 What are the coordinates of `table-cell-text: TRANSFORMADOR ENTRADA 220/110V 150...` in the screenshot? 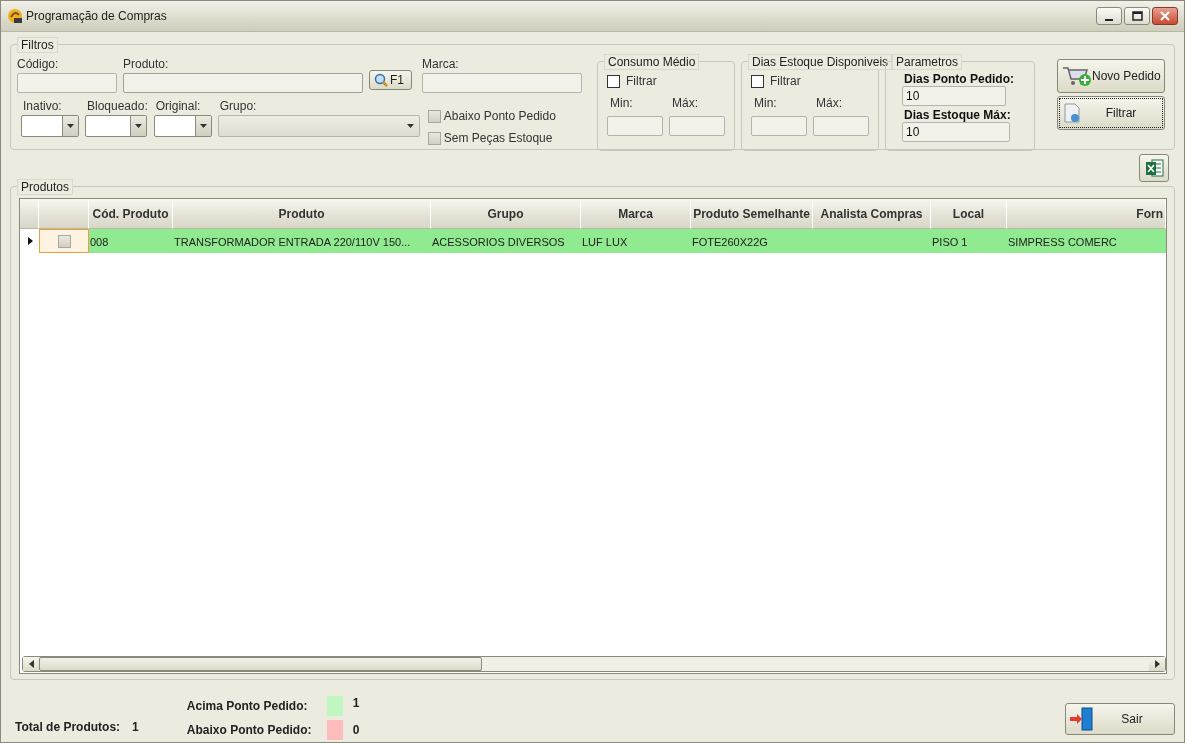 It's located at (292, 242).